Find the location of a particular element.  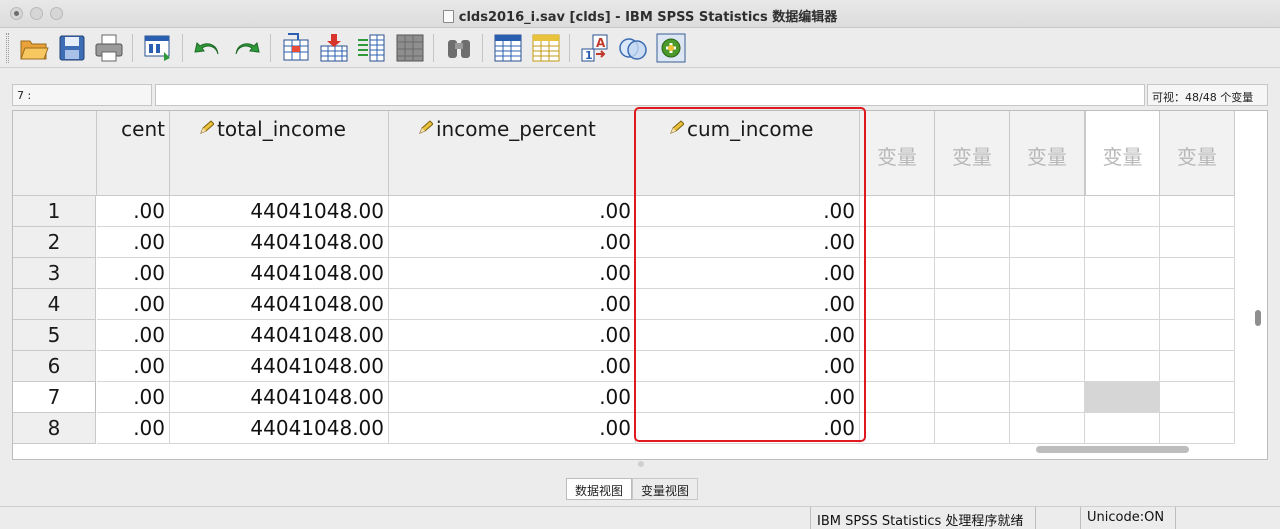

insert-variable-icon is located at coordinates (546, 48).